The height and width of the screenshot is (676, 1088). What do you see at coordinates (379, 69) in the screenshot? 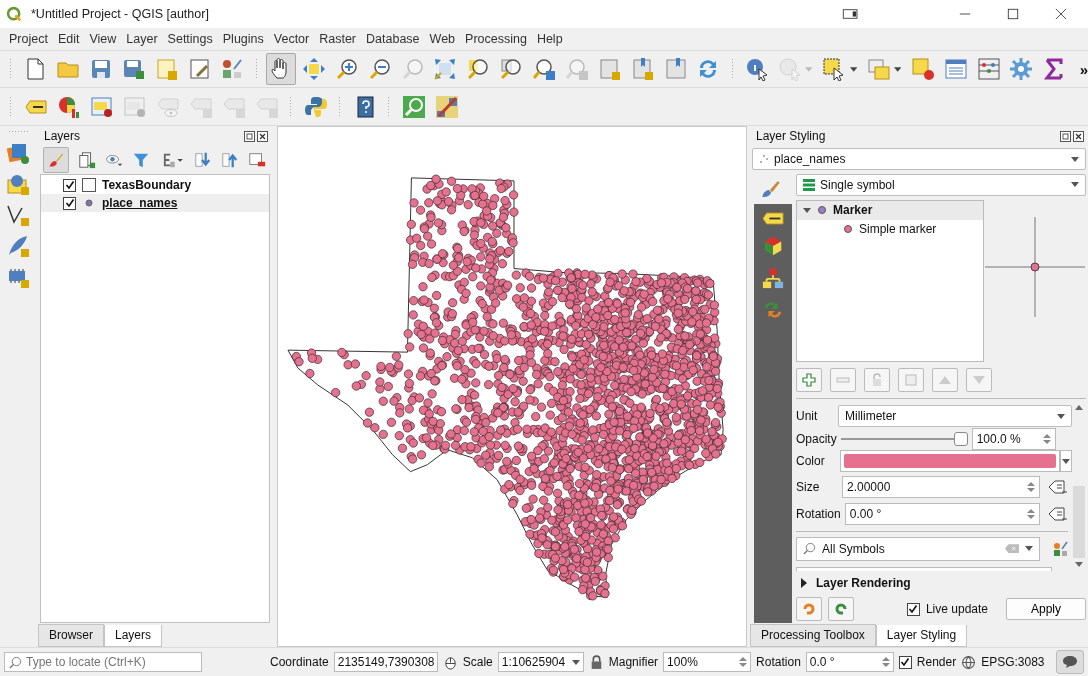
I see `zoom-out-icon` at bounding box center [379, 69].